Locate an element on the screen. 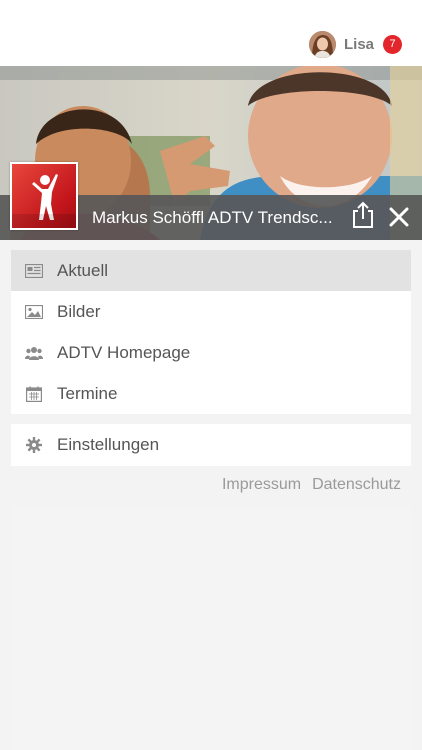  page-logo is located at coordinates (44, 196).